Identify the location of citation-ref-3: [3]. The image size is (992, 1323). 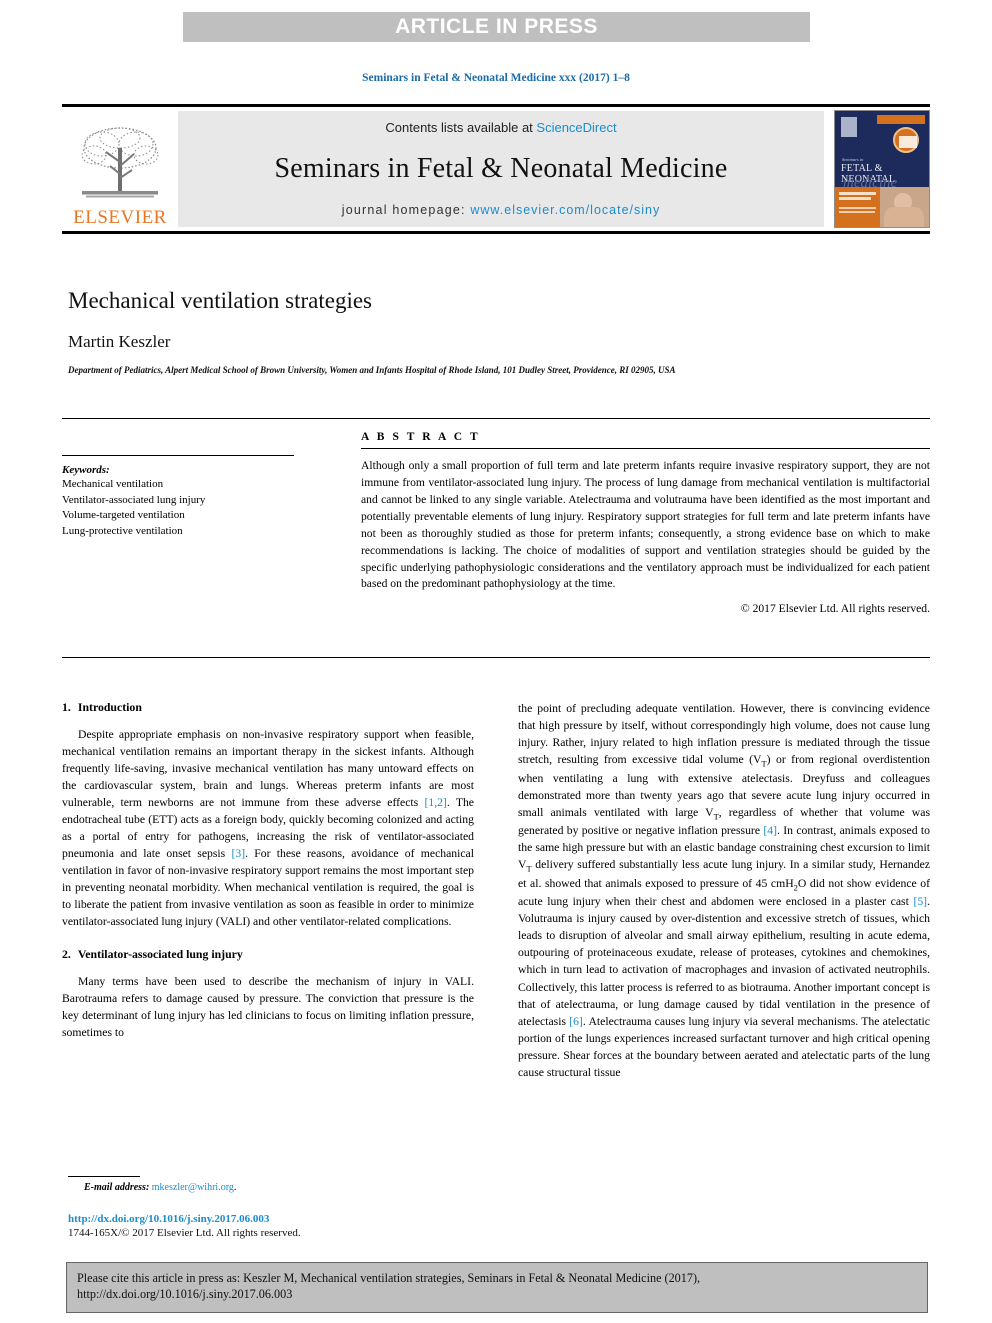
(238, 853).